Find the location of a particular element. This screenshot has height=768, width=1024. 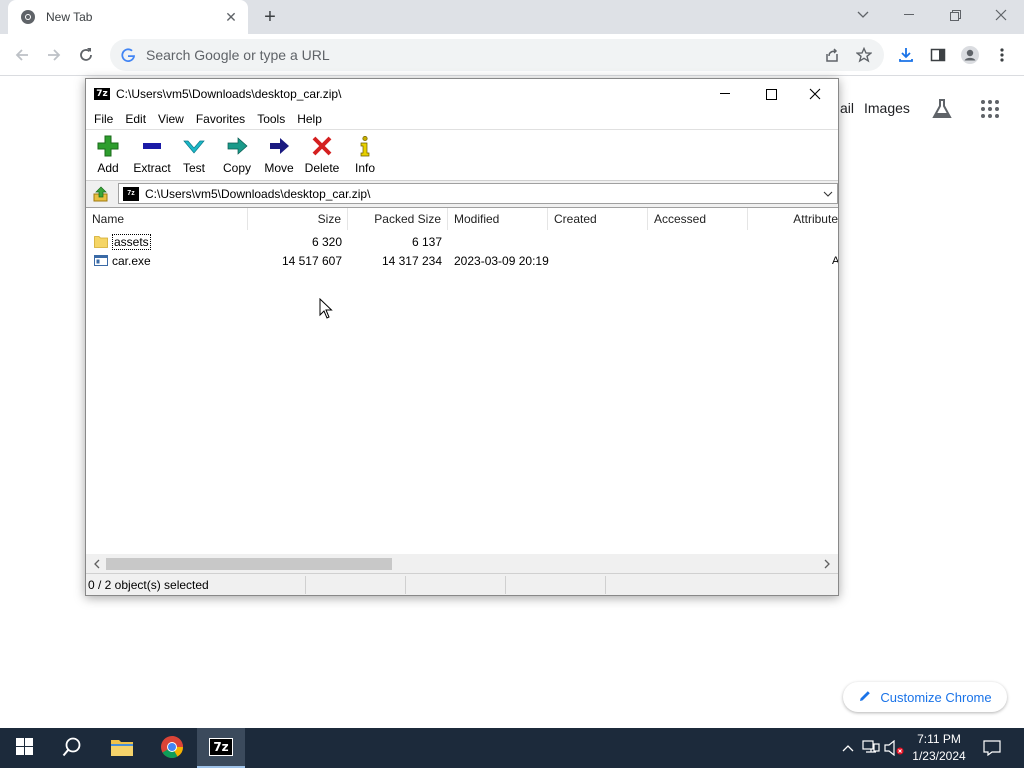

chrome-tab-new-tab: New Tab ✕ is located at coordinates (128, 17).